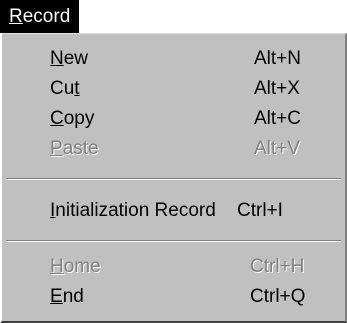  What do you see at coordinates (74, 148) in the screenshot?
I see `menu-item-paste-label: Paste` at bounding box center [74, 148].